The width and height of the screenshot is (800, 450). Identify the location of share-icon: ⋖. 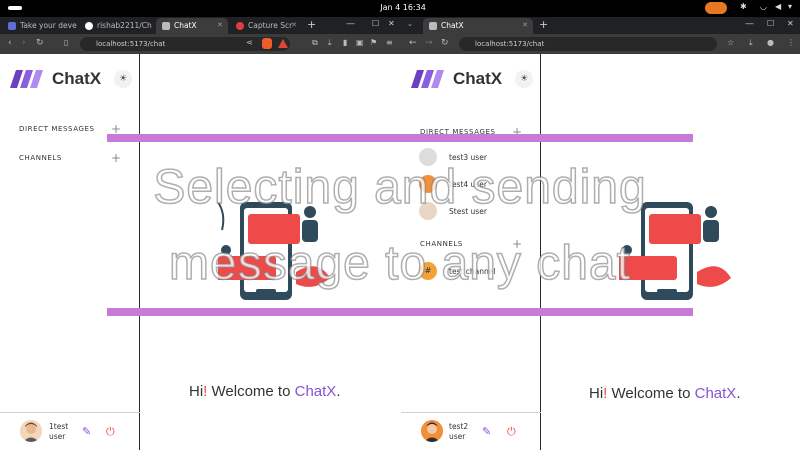
(249, 43).